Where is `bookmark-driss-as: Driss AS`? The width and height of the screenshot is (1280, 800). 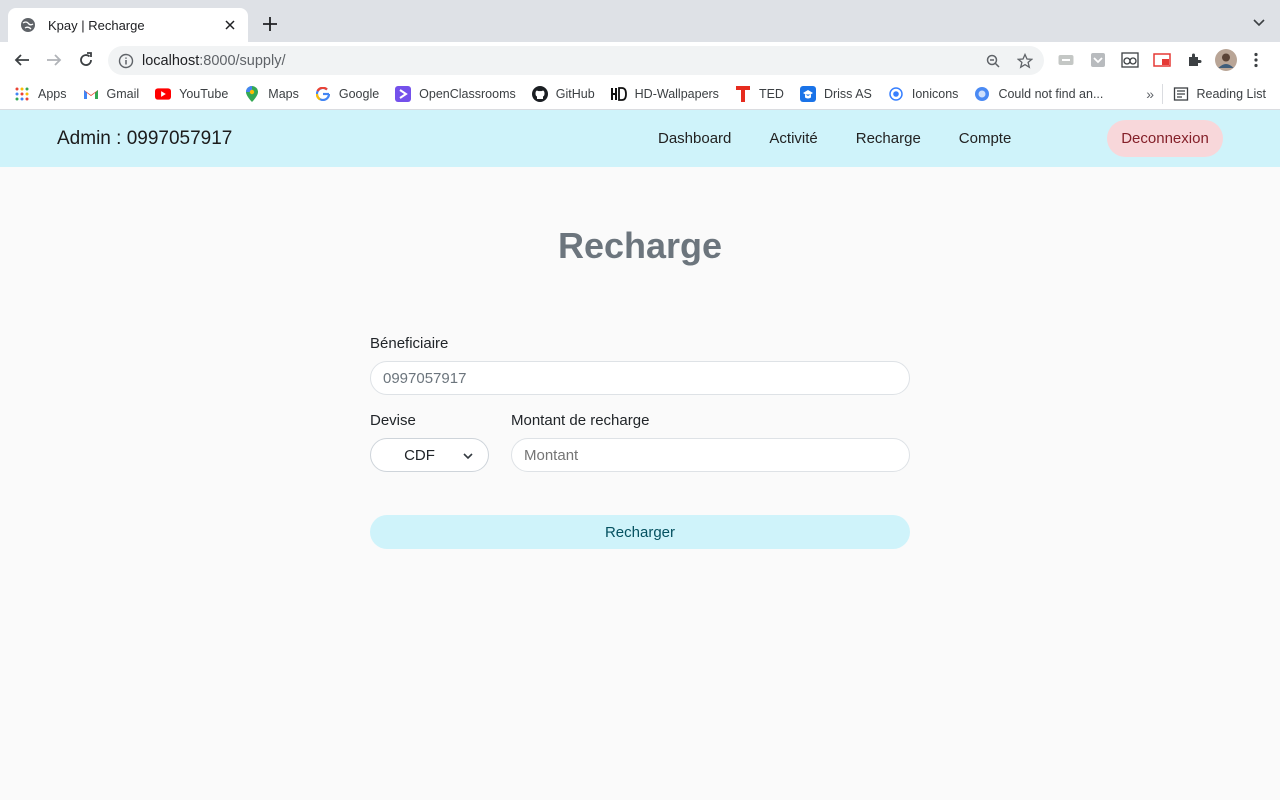
bookmark-driss-as: Driss AS is located at coordinates (835, 93).